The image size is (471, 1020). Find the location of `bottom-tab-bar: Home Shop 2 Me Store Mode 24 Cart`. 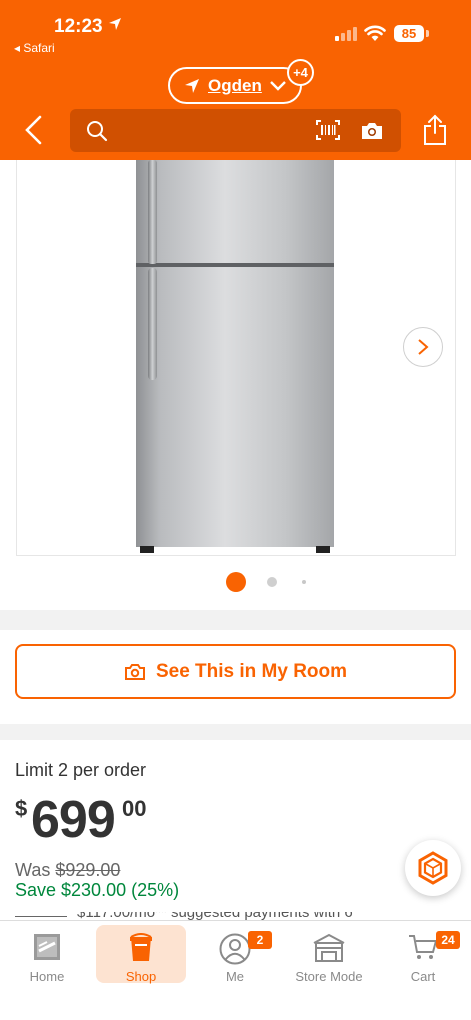

bottom-tab-bar: Home Shop 2 Me Store Mode 24 Cart is located at coordinates (235, 970).